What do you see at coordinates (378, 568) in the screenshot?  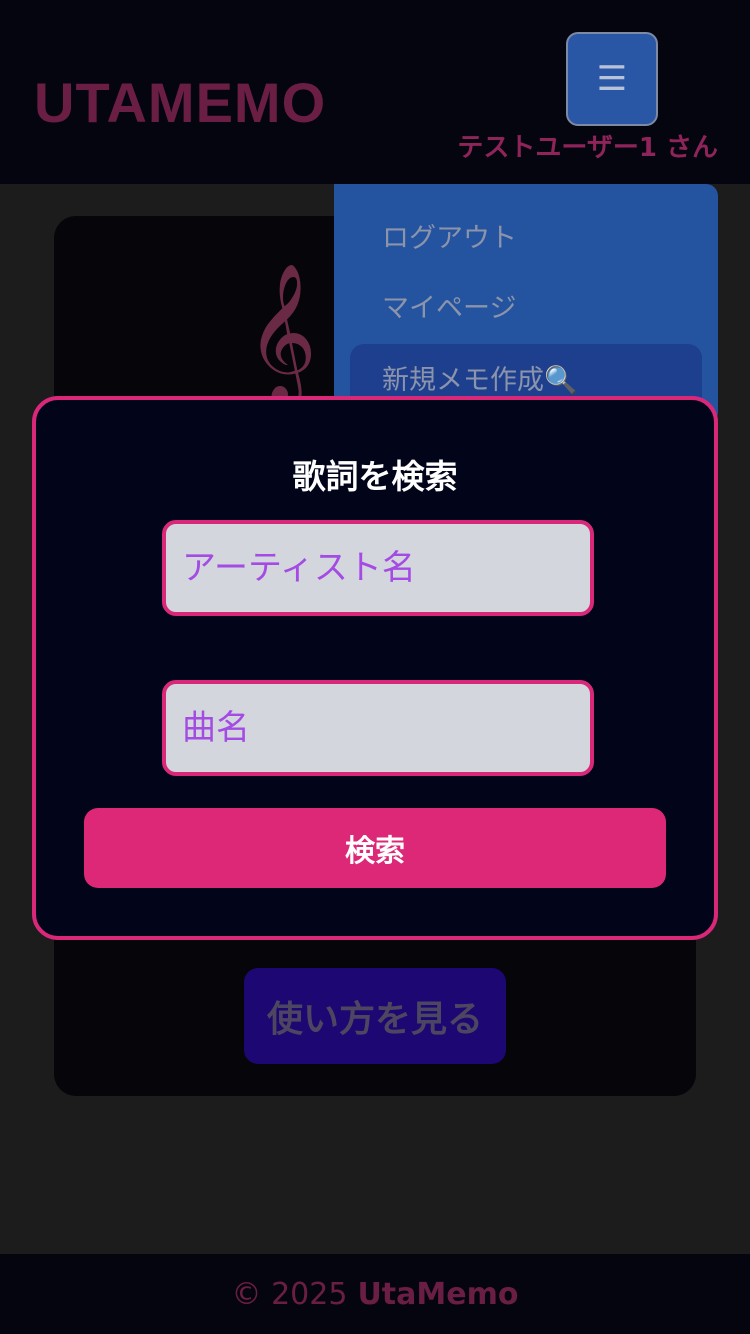 I see `artist-name-input` at bounding box center [378, 568].